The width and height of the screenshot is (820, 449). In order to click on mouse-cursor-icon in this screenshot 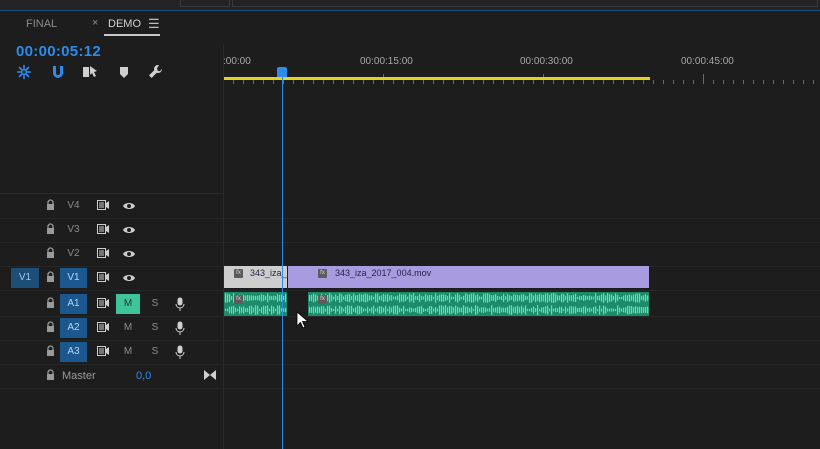, I will do `click(302, 320)`.